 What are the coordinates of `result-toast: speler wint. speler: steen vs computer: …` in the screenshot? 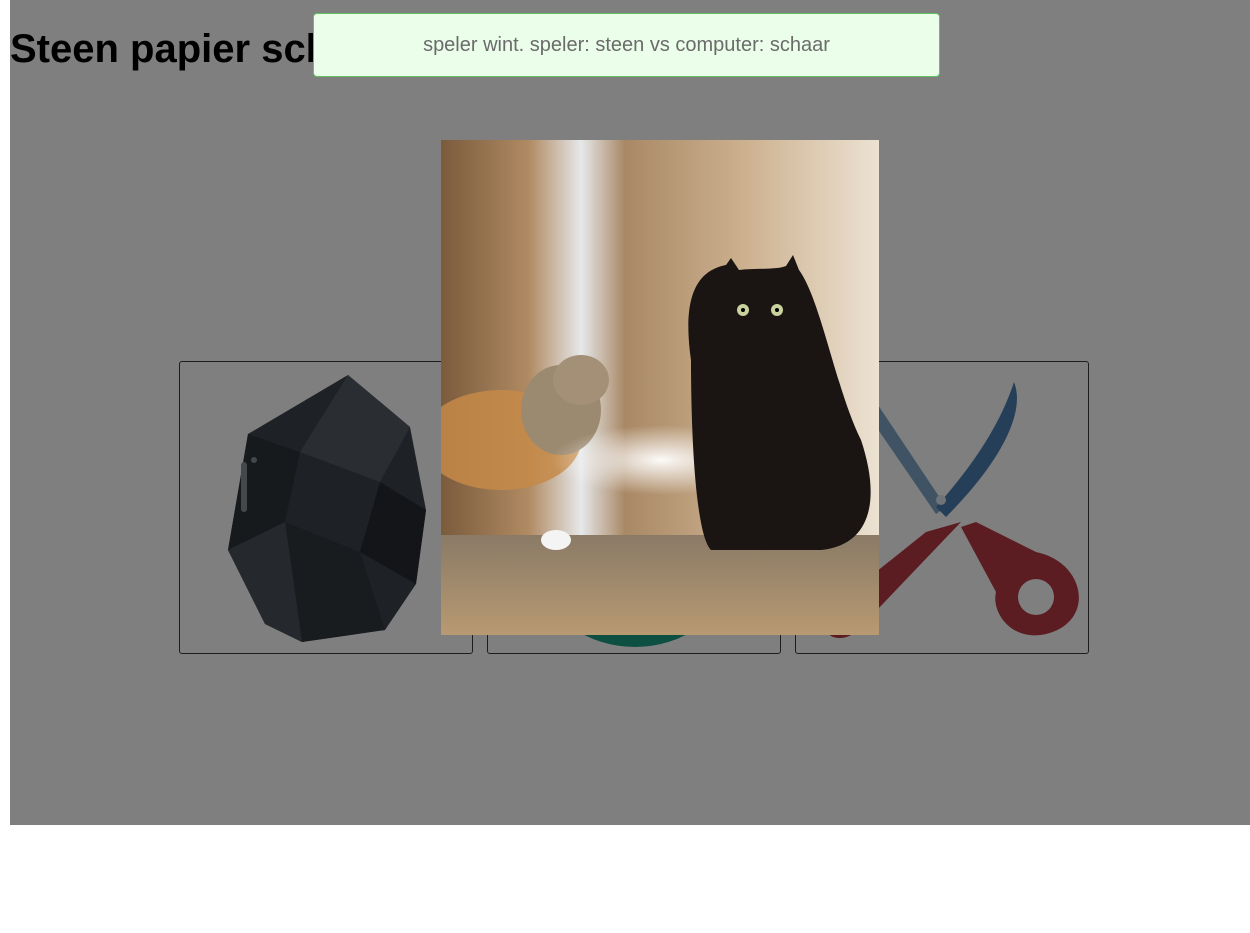 It's located at (626, 45).